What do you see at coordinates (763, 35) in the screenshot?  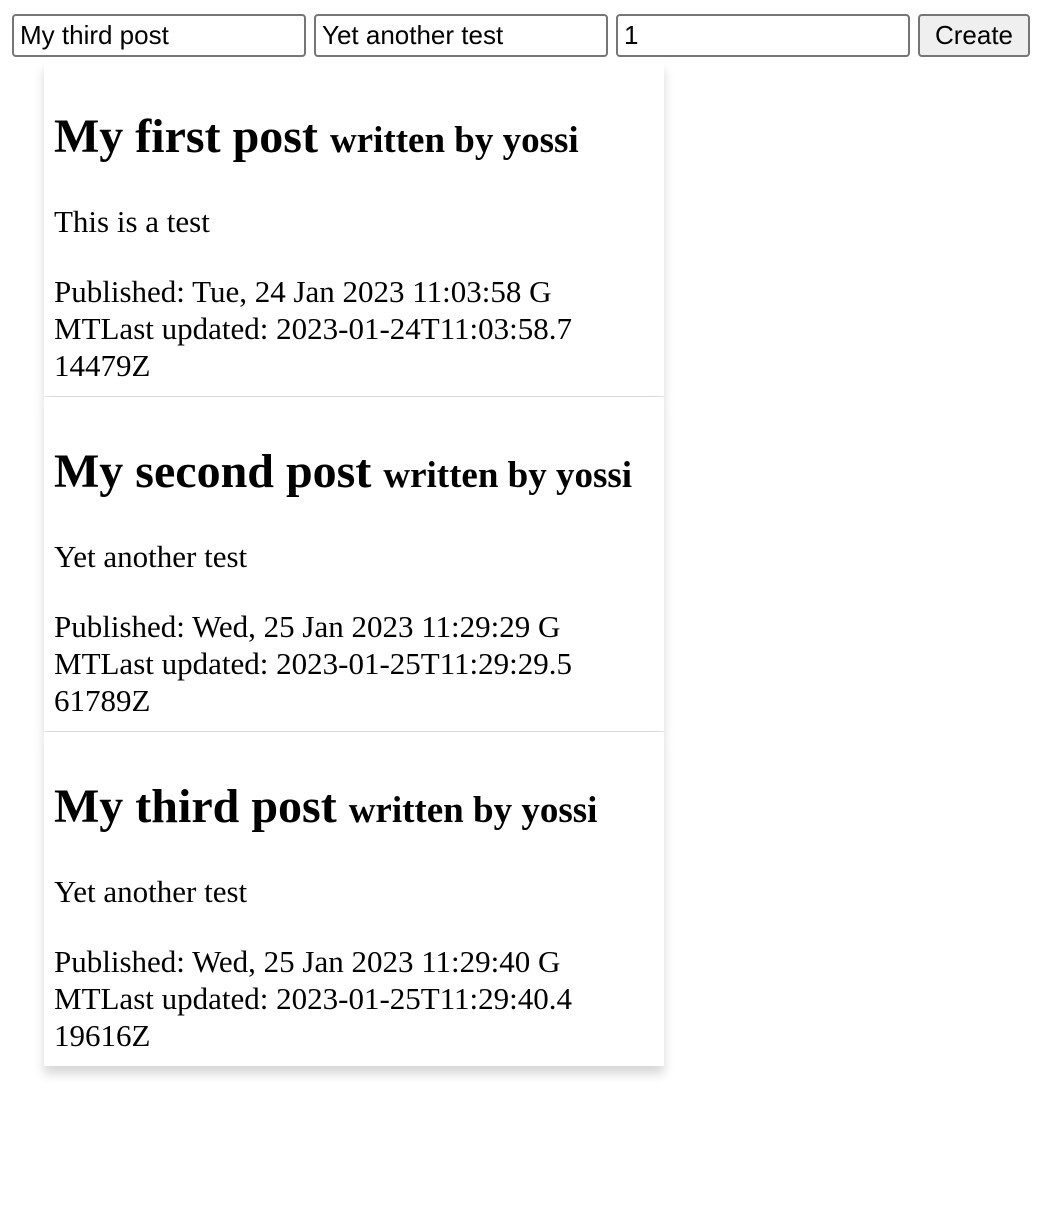 I see `author-id-input` at bounding box center [763, 35].